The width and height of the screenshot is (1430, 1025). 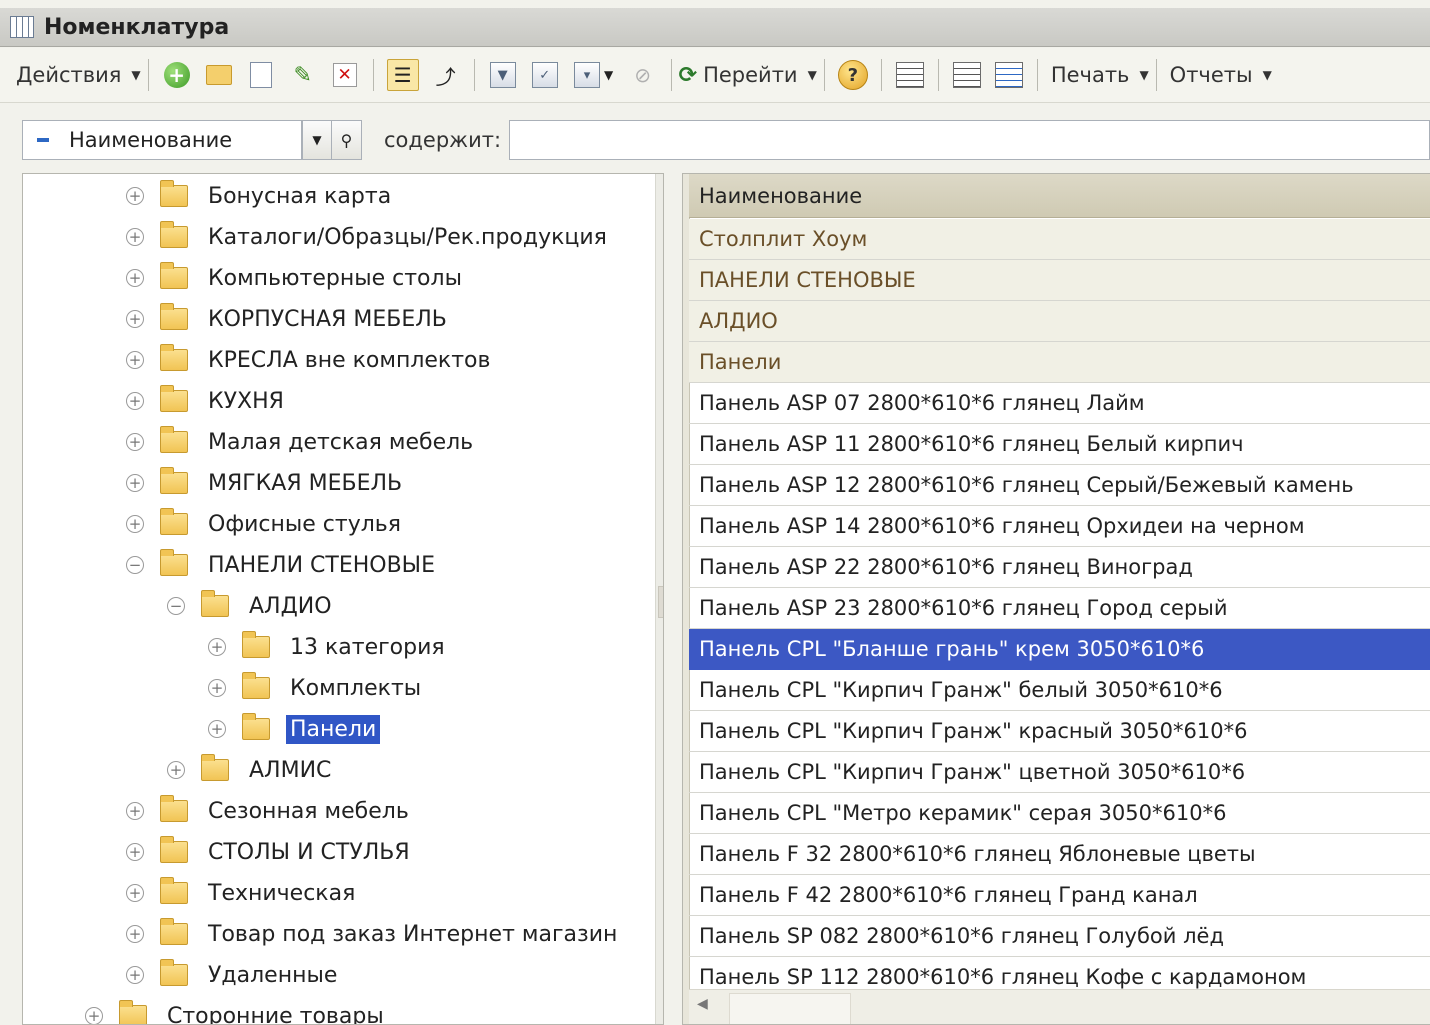 What do you see at coordinates (242, 893) in the screenshot?
I see `tree-node: + Техническая` at bounding box center [242, 893].